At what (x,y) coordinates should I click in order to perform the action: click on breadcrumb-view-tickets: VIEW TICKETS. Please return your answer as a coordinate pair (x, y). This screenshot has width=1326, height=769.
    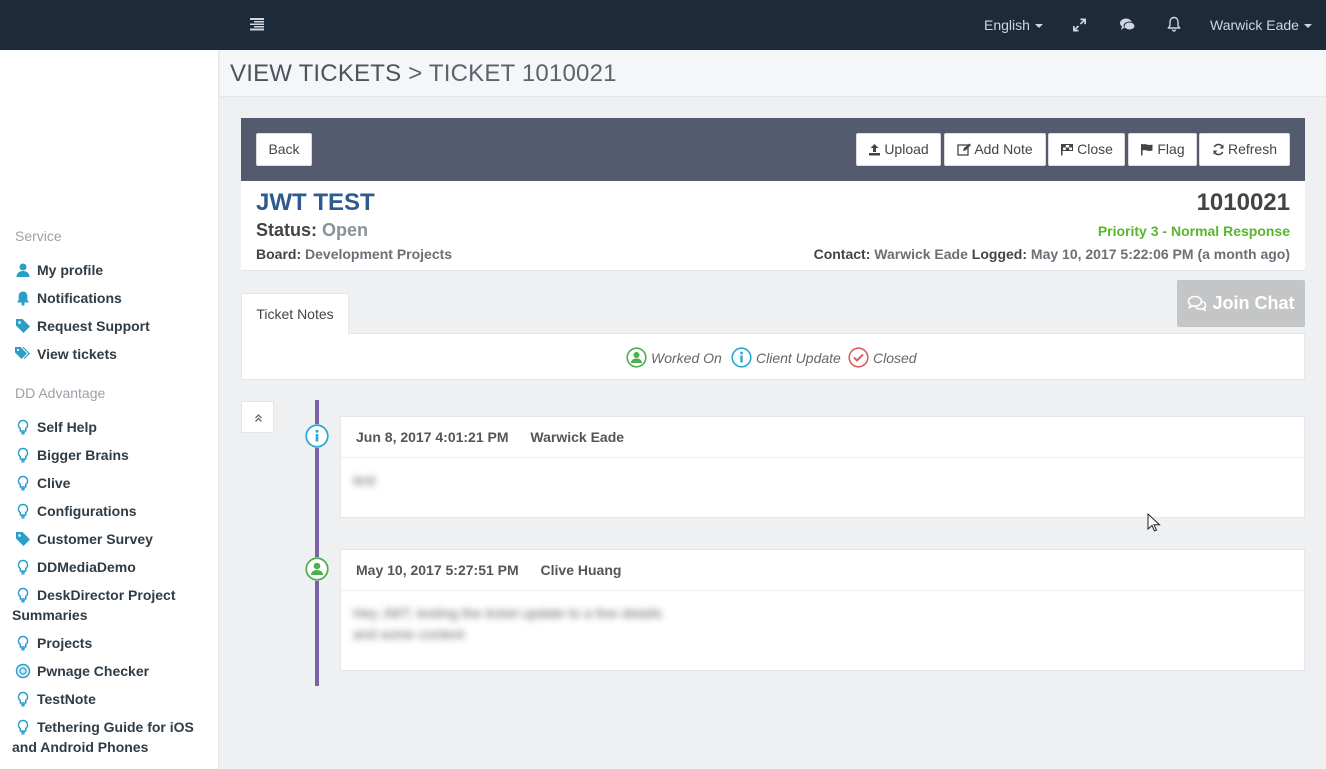
    Looking at the image, I should click on (315, 73).